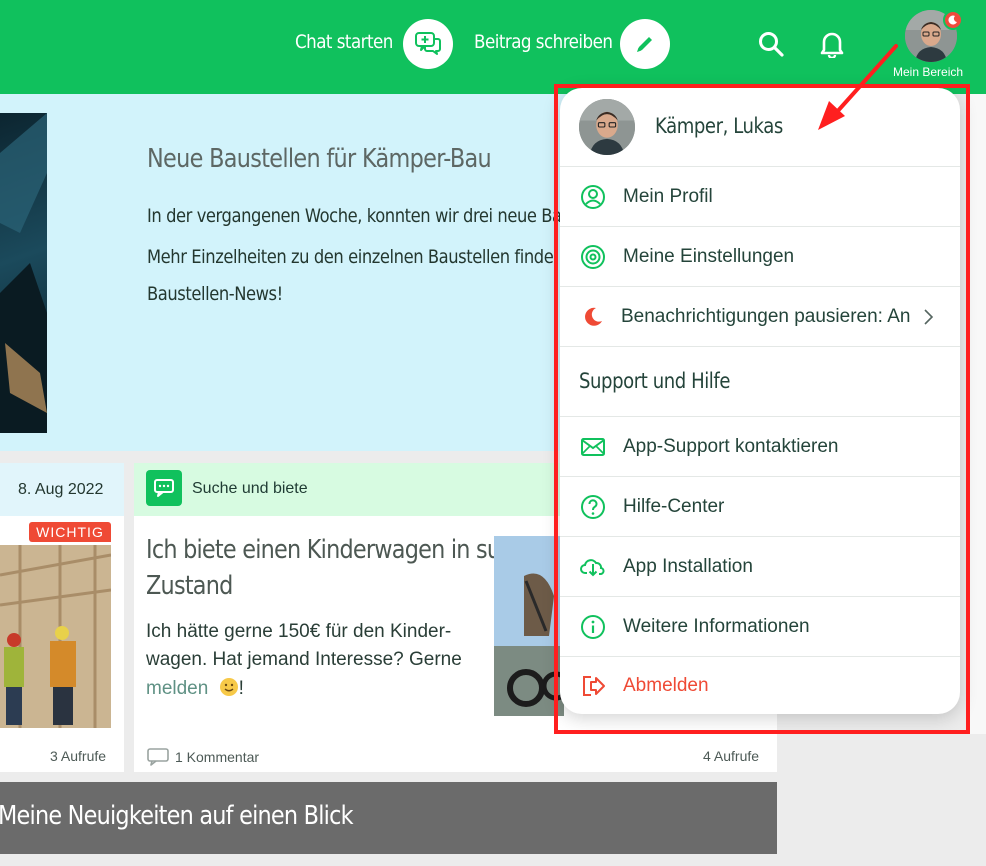 The height and width of the screenshot is (866, 986). What do you see at coordinates (61, 489) in the screenshot?
I see `card-date: 8. Aug 2022` at bounding box center [61, 489].